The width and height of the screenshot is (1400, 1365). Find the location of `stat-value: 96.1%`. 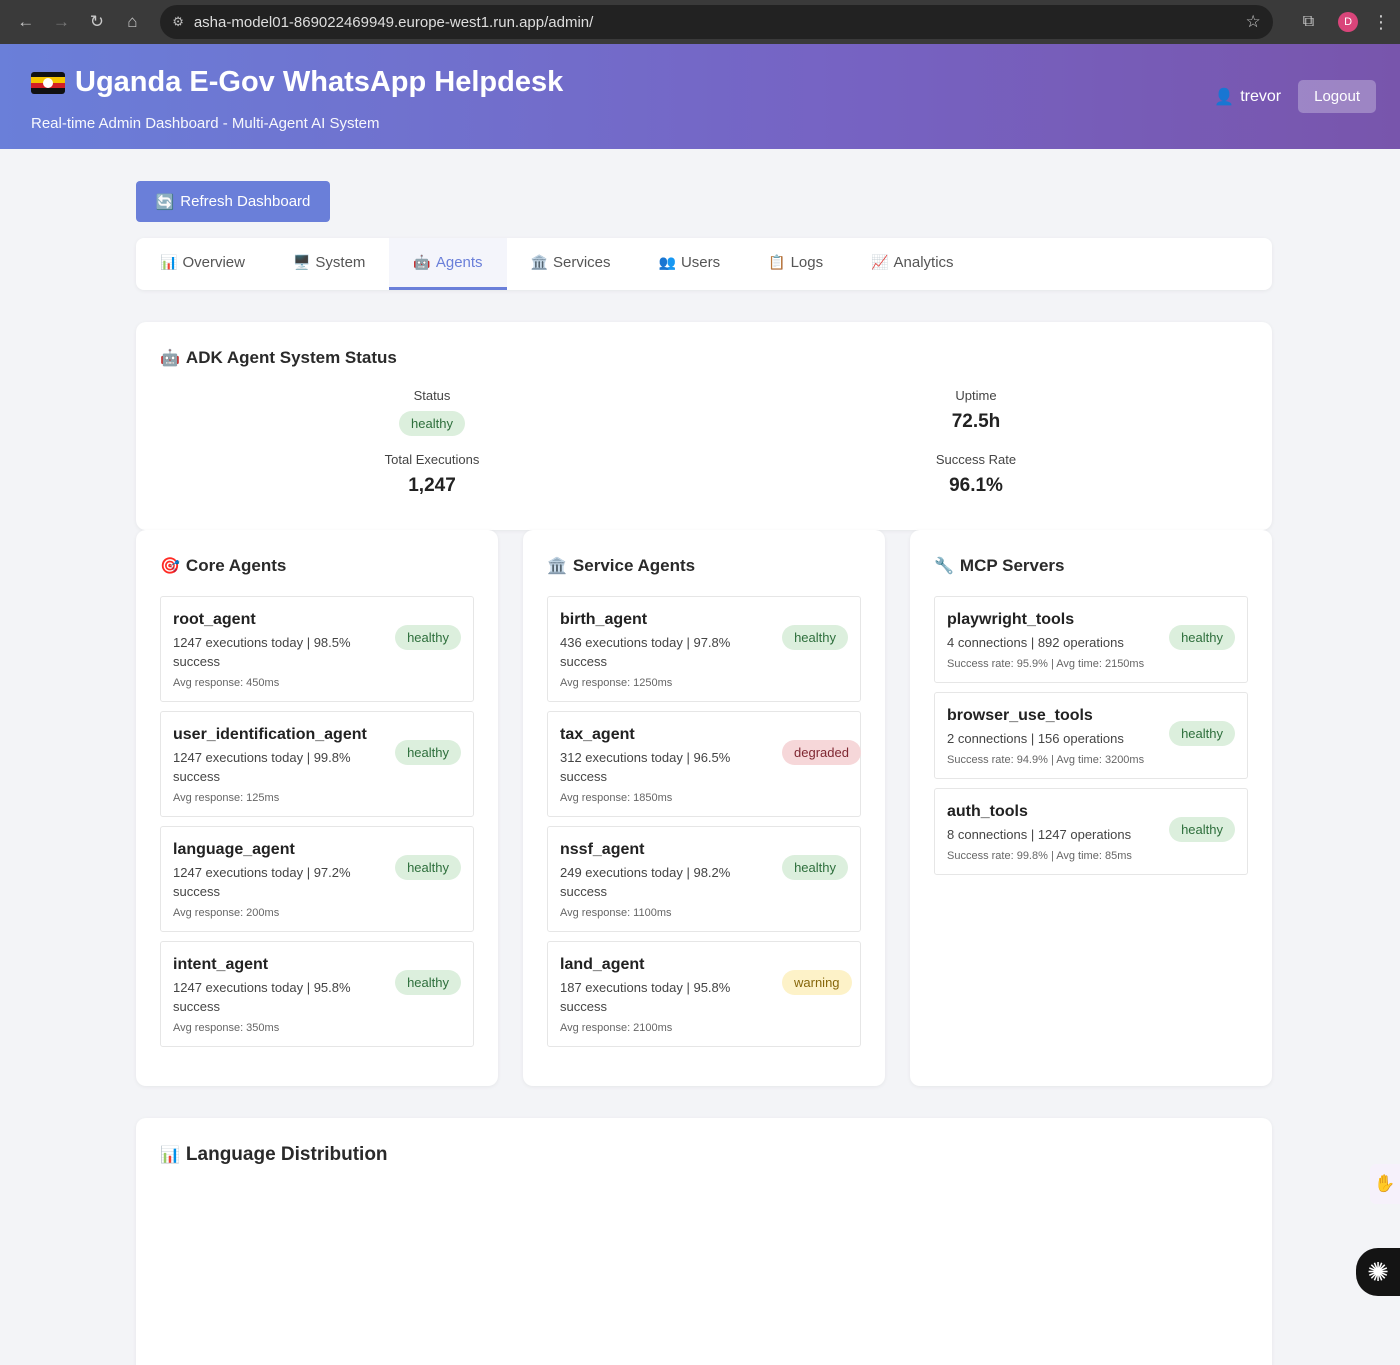

stat-value: 96.1% is located at coordinates (976, 485).